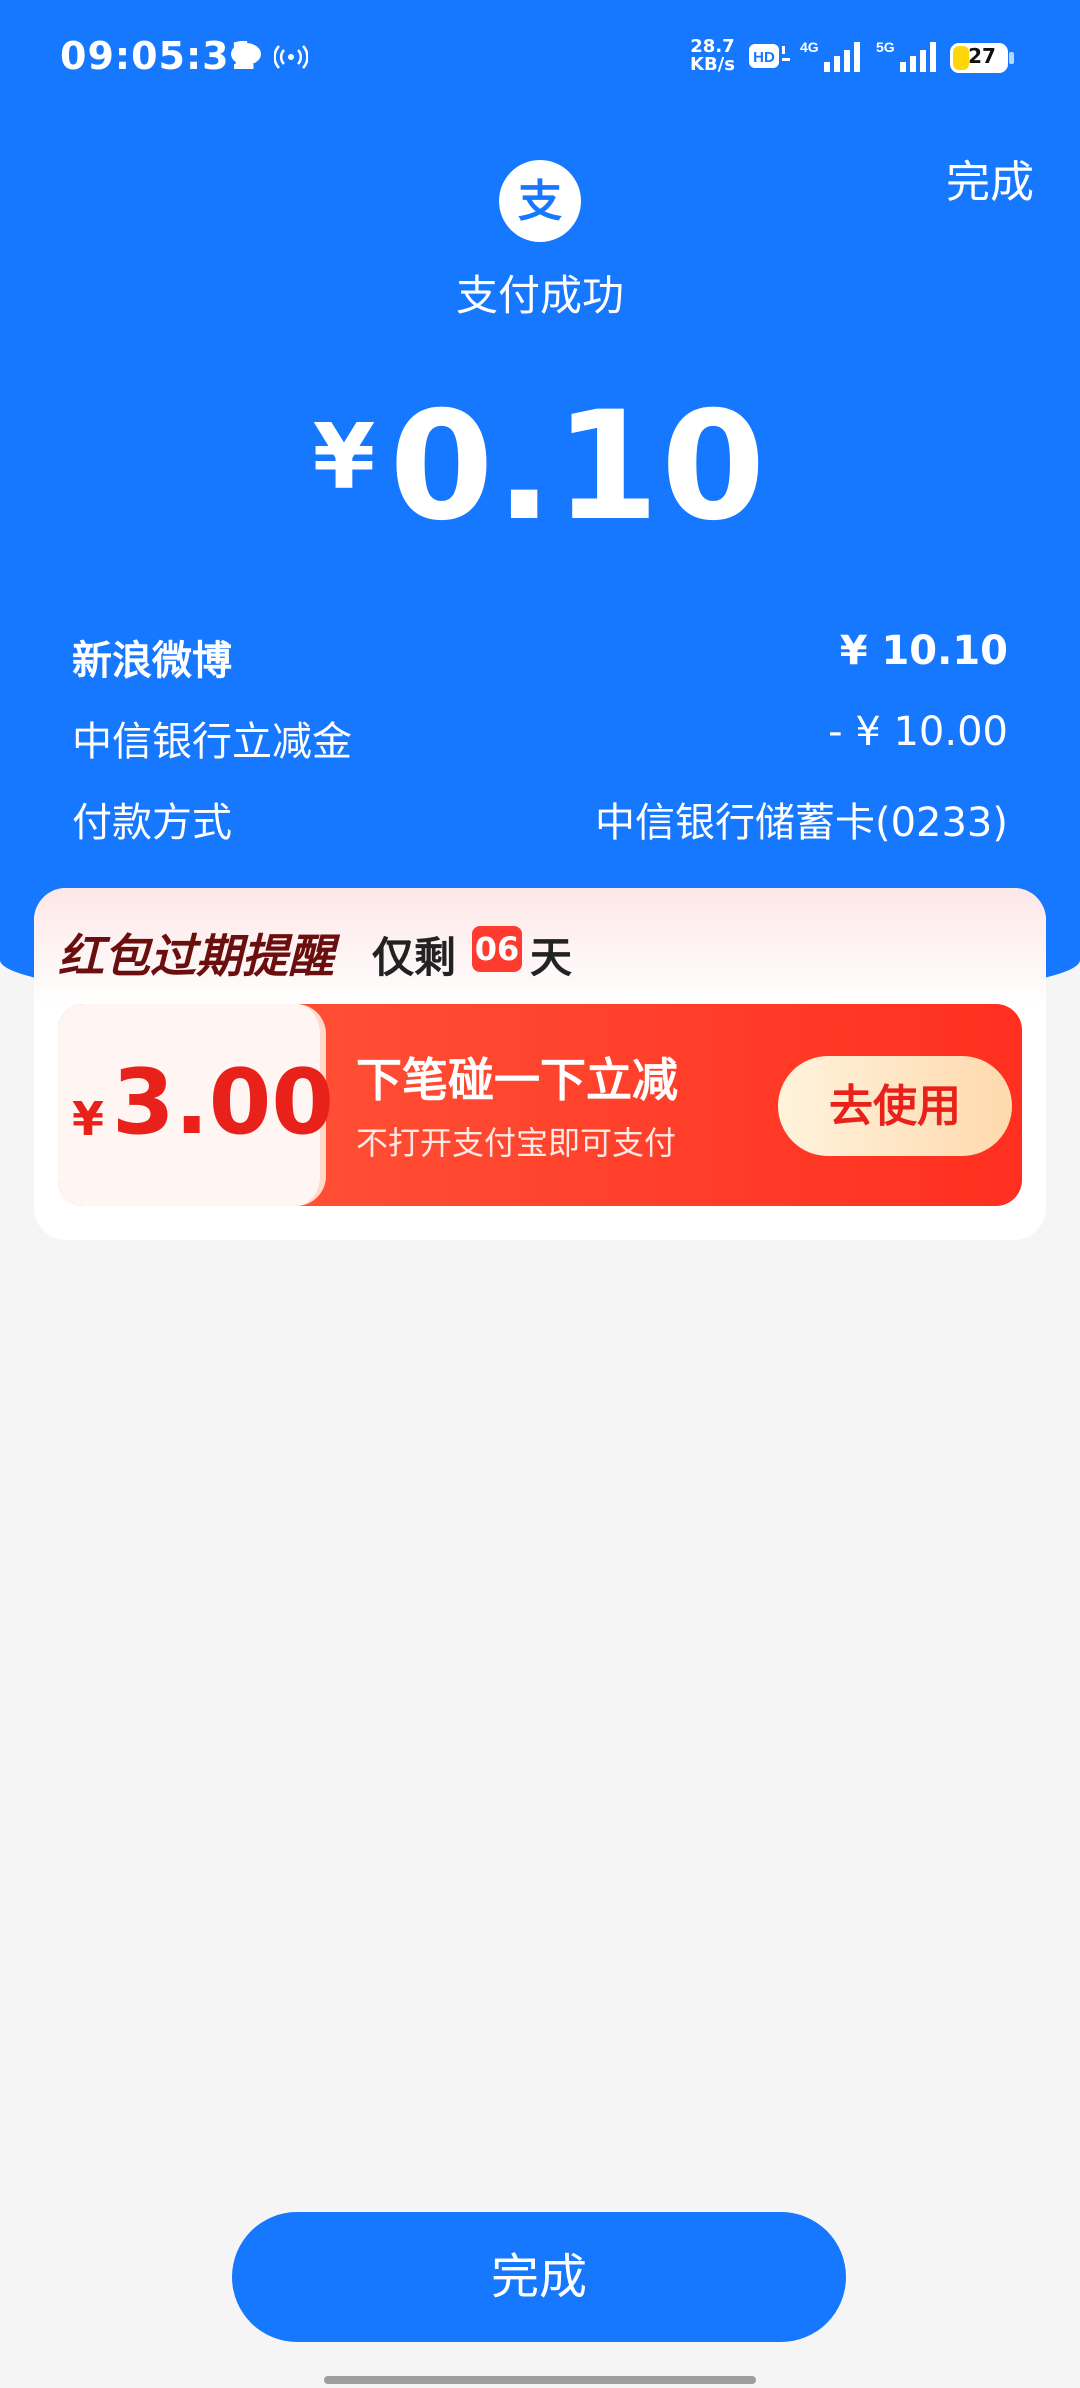  What do you see at coordinates (539, 2277) in the screenshot?
I see `done-button: 完成` at bounding box center [539, 2277].